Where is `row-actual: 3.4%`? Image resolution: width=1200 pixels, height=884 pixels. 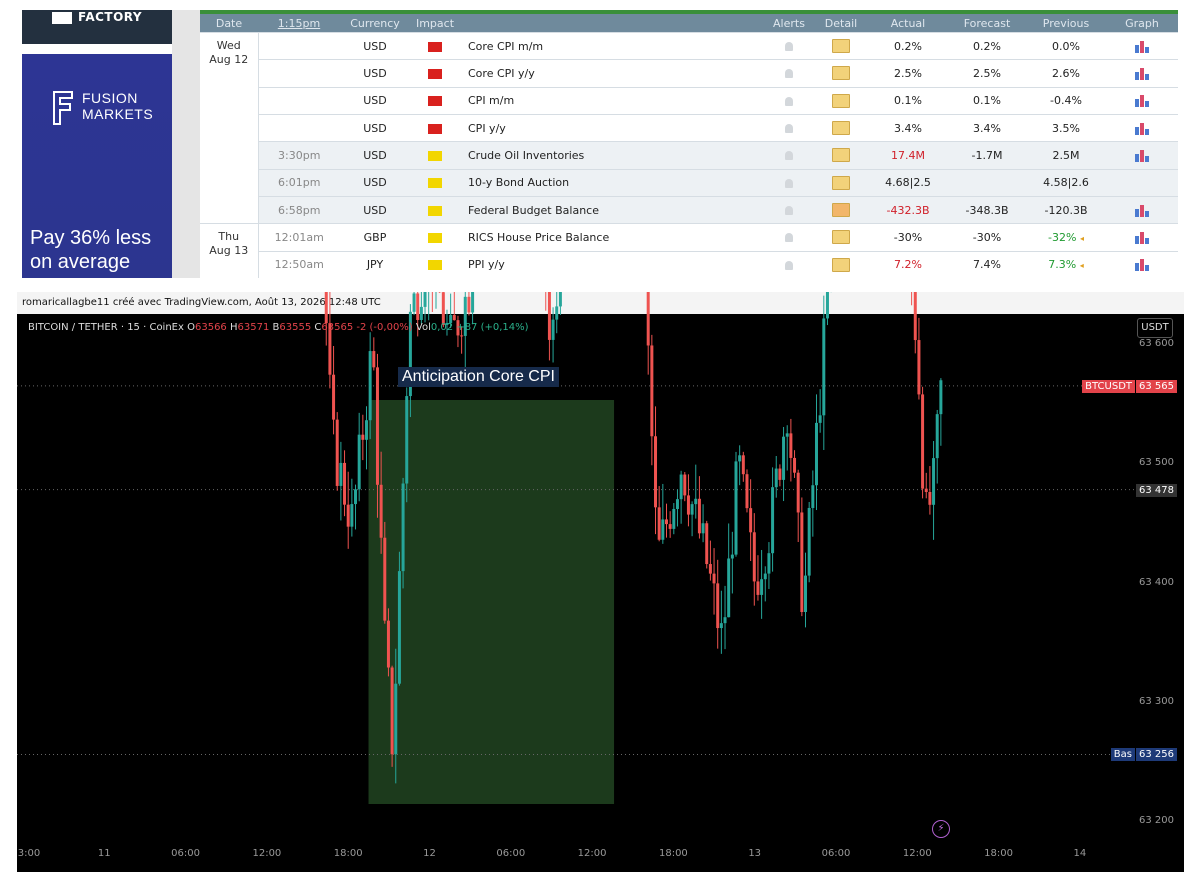
row-actual: 3.4% is located at coordinates (908, 127).